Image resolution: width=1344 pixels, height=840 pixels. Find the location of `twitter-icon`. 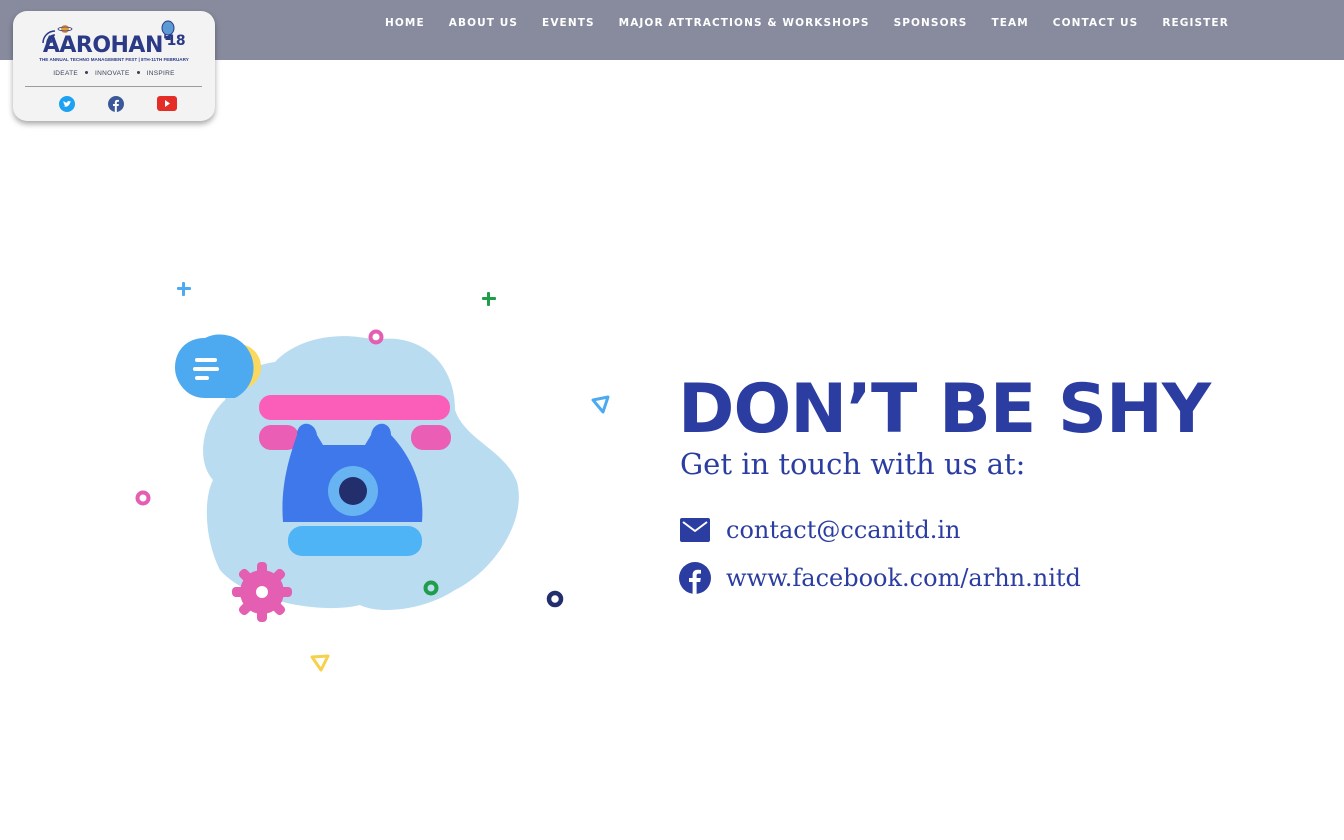

twitter-icon is located at coordinates (67, 104).